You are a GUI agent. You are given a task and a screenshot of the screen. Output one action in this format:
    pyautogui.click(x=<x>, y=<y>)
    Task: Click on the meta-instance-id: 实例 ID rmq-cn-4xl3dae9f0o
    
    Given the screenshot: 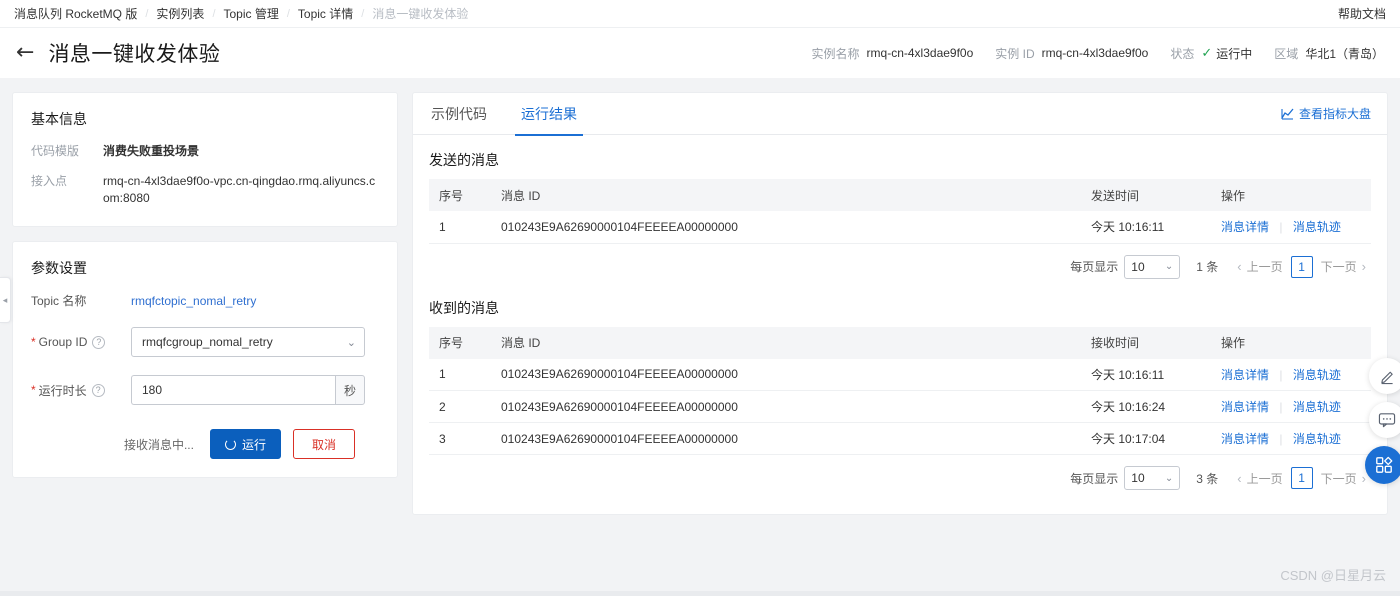 What is the action you would take?
    pyautogui.click(x=1071, y=53)
    